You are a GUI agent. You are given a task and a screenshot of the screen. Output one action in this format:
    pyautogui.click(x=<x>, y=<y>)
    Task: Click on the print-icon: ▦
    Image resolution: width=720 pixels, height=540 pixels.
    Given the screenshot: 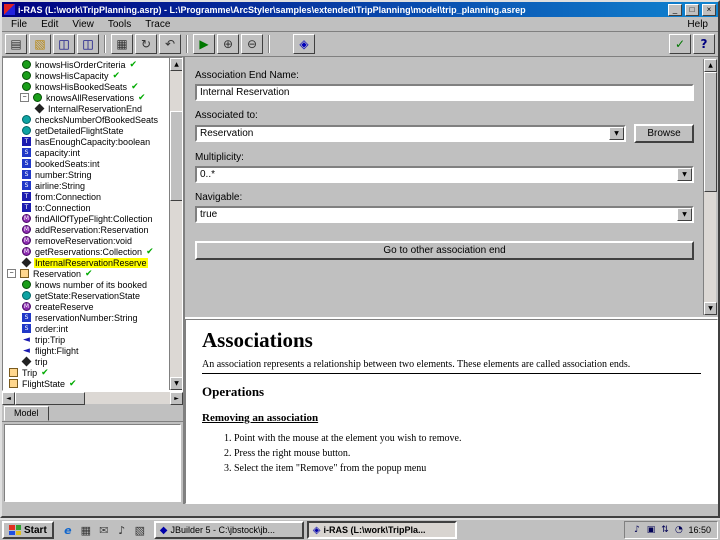 What is the action you would take?
    pyautogui.click(x=122, y=44)
    